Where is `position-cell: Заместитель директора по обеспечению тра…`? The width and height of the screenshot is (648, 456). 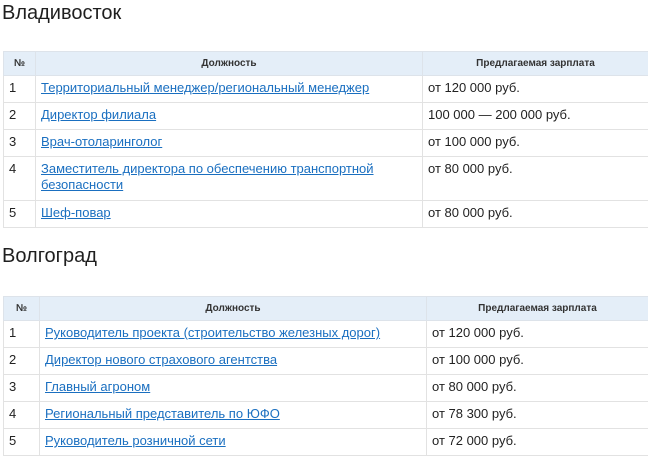 position-cell: Заместитель директора по обеспечению тра… is located at coordinates (229, 178).